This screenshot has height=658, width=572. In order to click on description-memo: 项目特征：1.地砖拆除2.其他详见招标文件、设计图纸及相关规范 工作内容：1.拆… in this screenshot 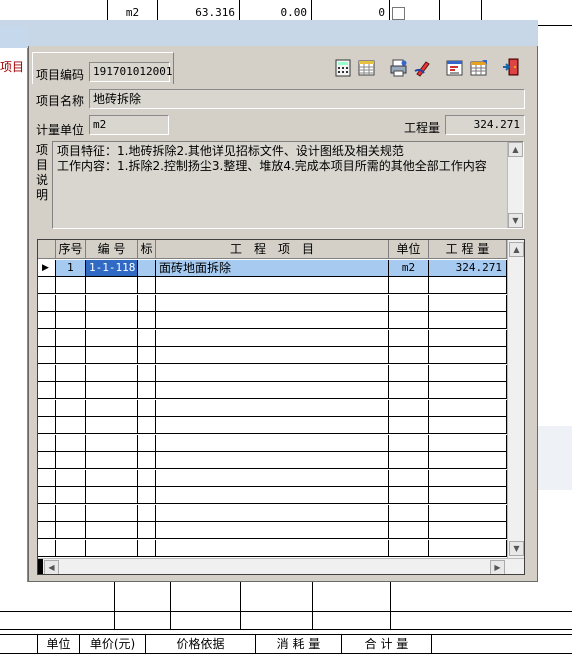, I will do `click(288, 185)`.